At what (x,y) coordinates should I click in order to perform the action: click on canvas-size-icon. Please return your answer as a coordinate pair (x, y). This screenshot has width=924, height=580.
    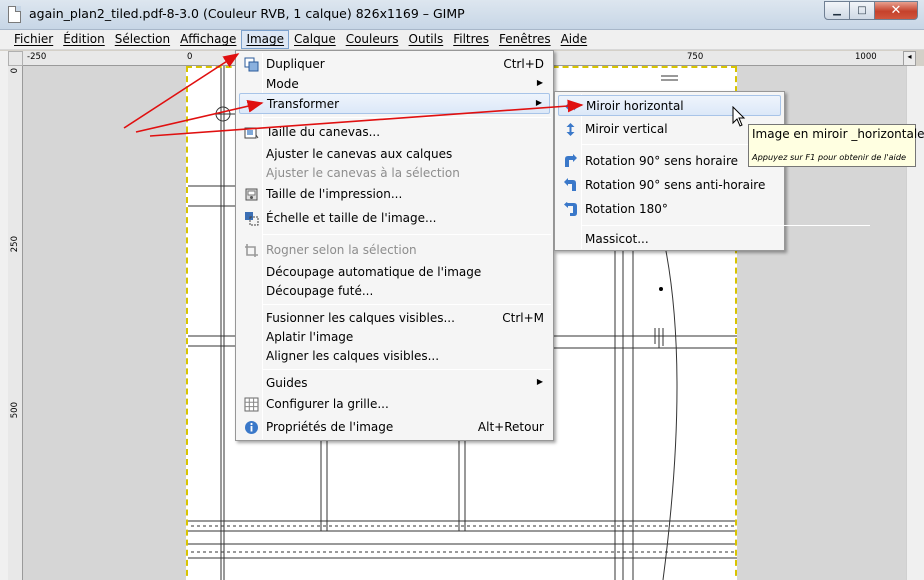
    Looking at the image, I should click on (251, 133).